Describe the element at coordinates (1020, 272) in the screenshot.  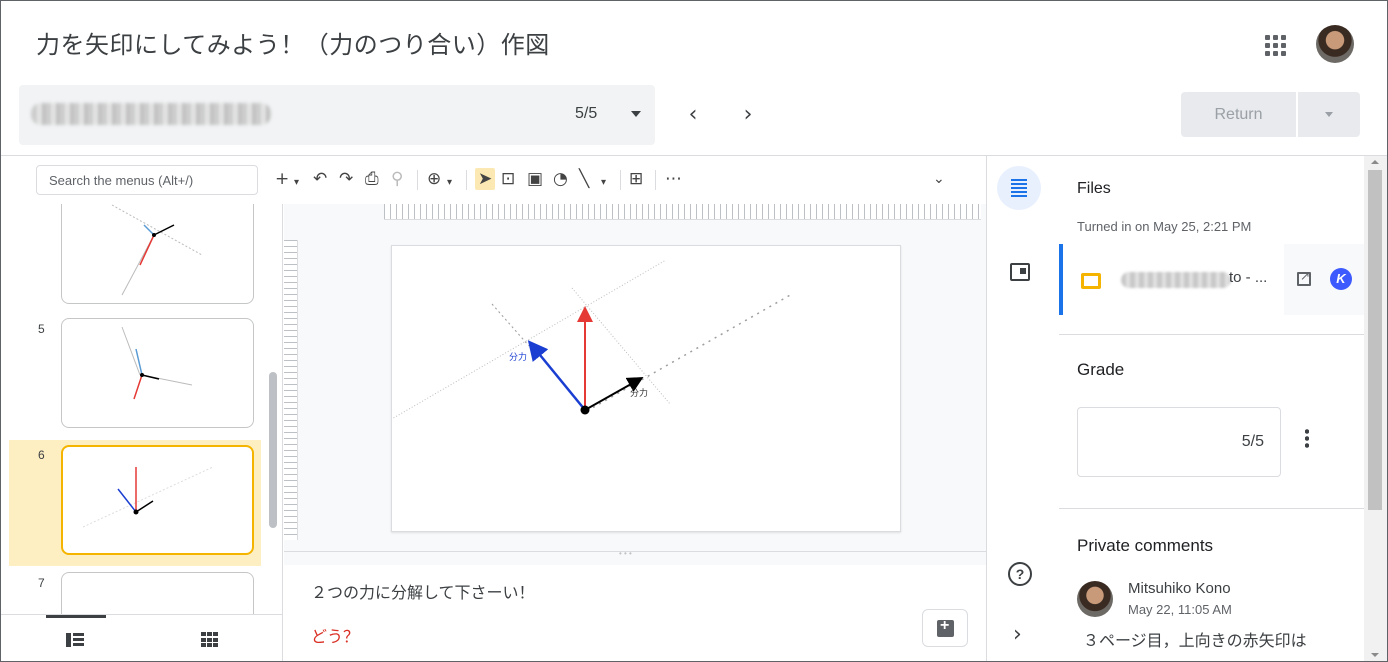
I see `comments-icon` at that location.